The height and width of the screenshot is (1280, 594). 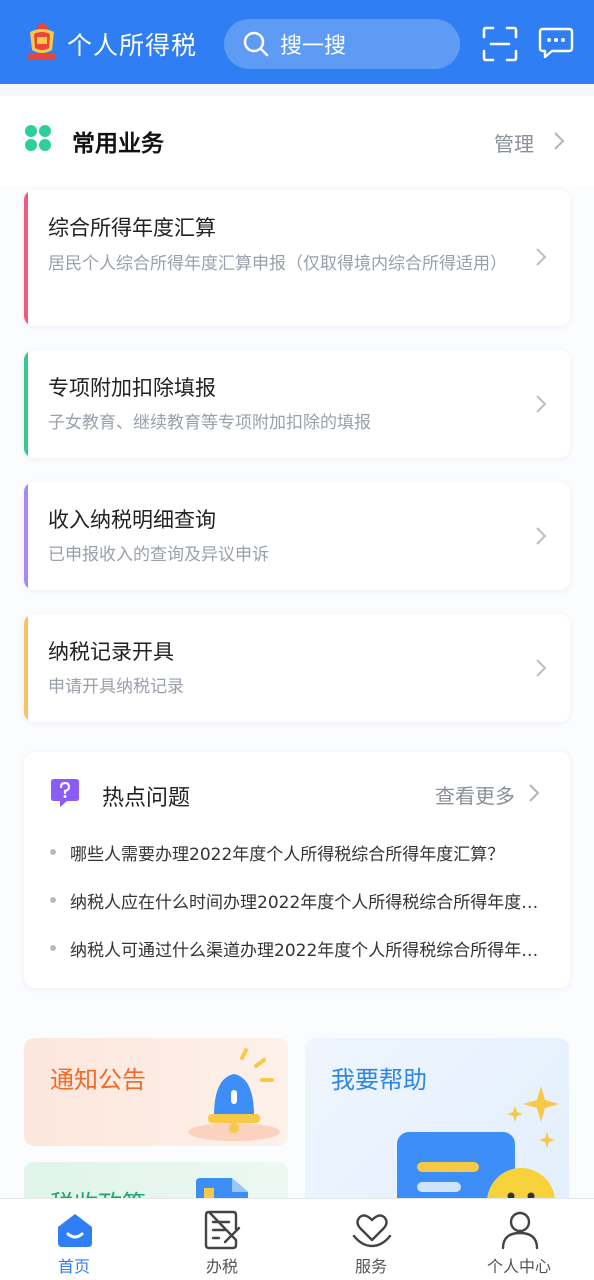 I want to click on tab-label: 办税, so click(x=221, y=1266).